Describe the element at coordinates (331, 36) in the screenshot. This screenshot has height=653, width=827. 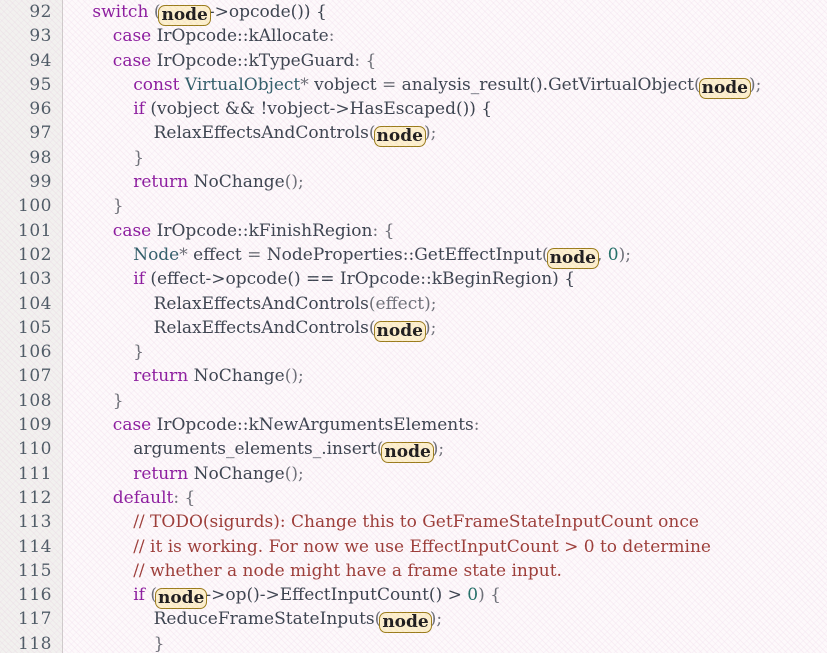
I see `code-token: :` at that location.